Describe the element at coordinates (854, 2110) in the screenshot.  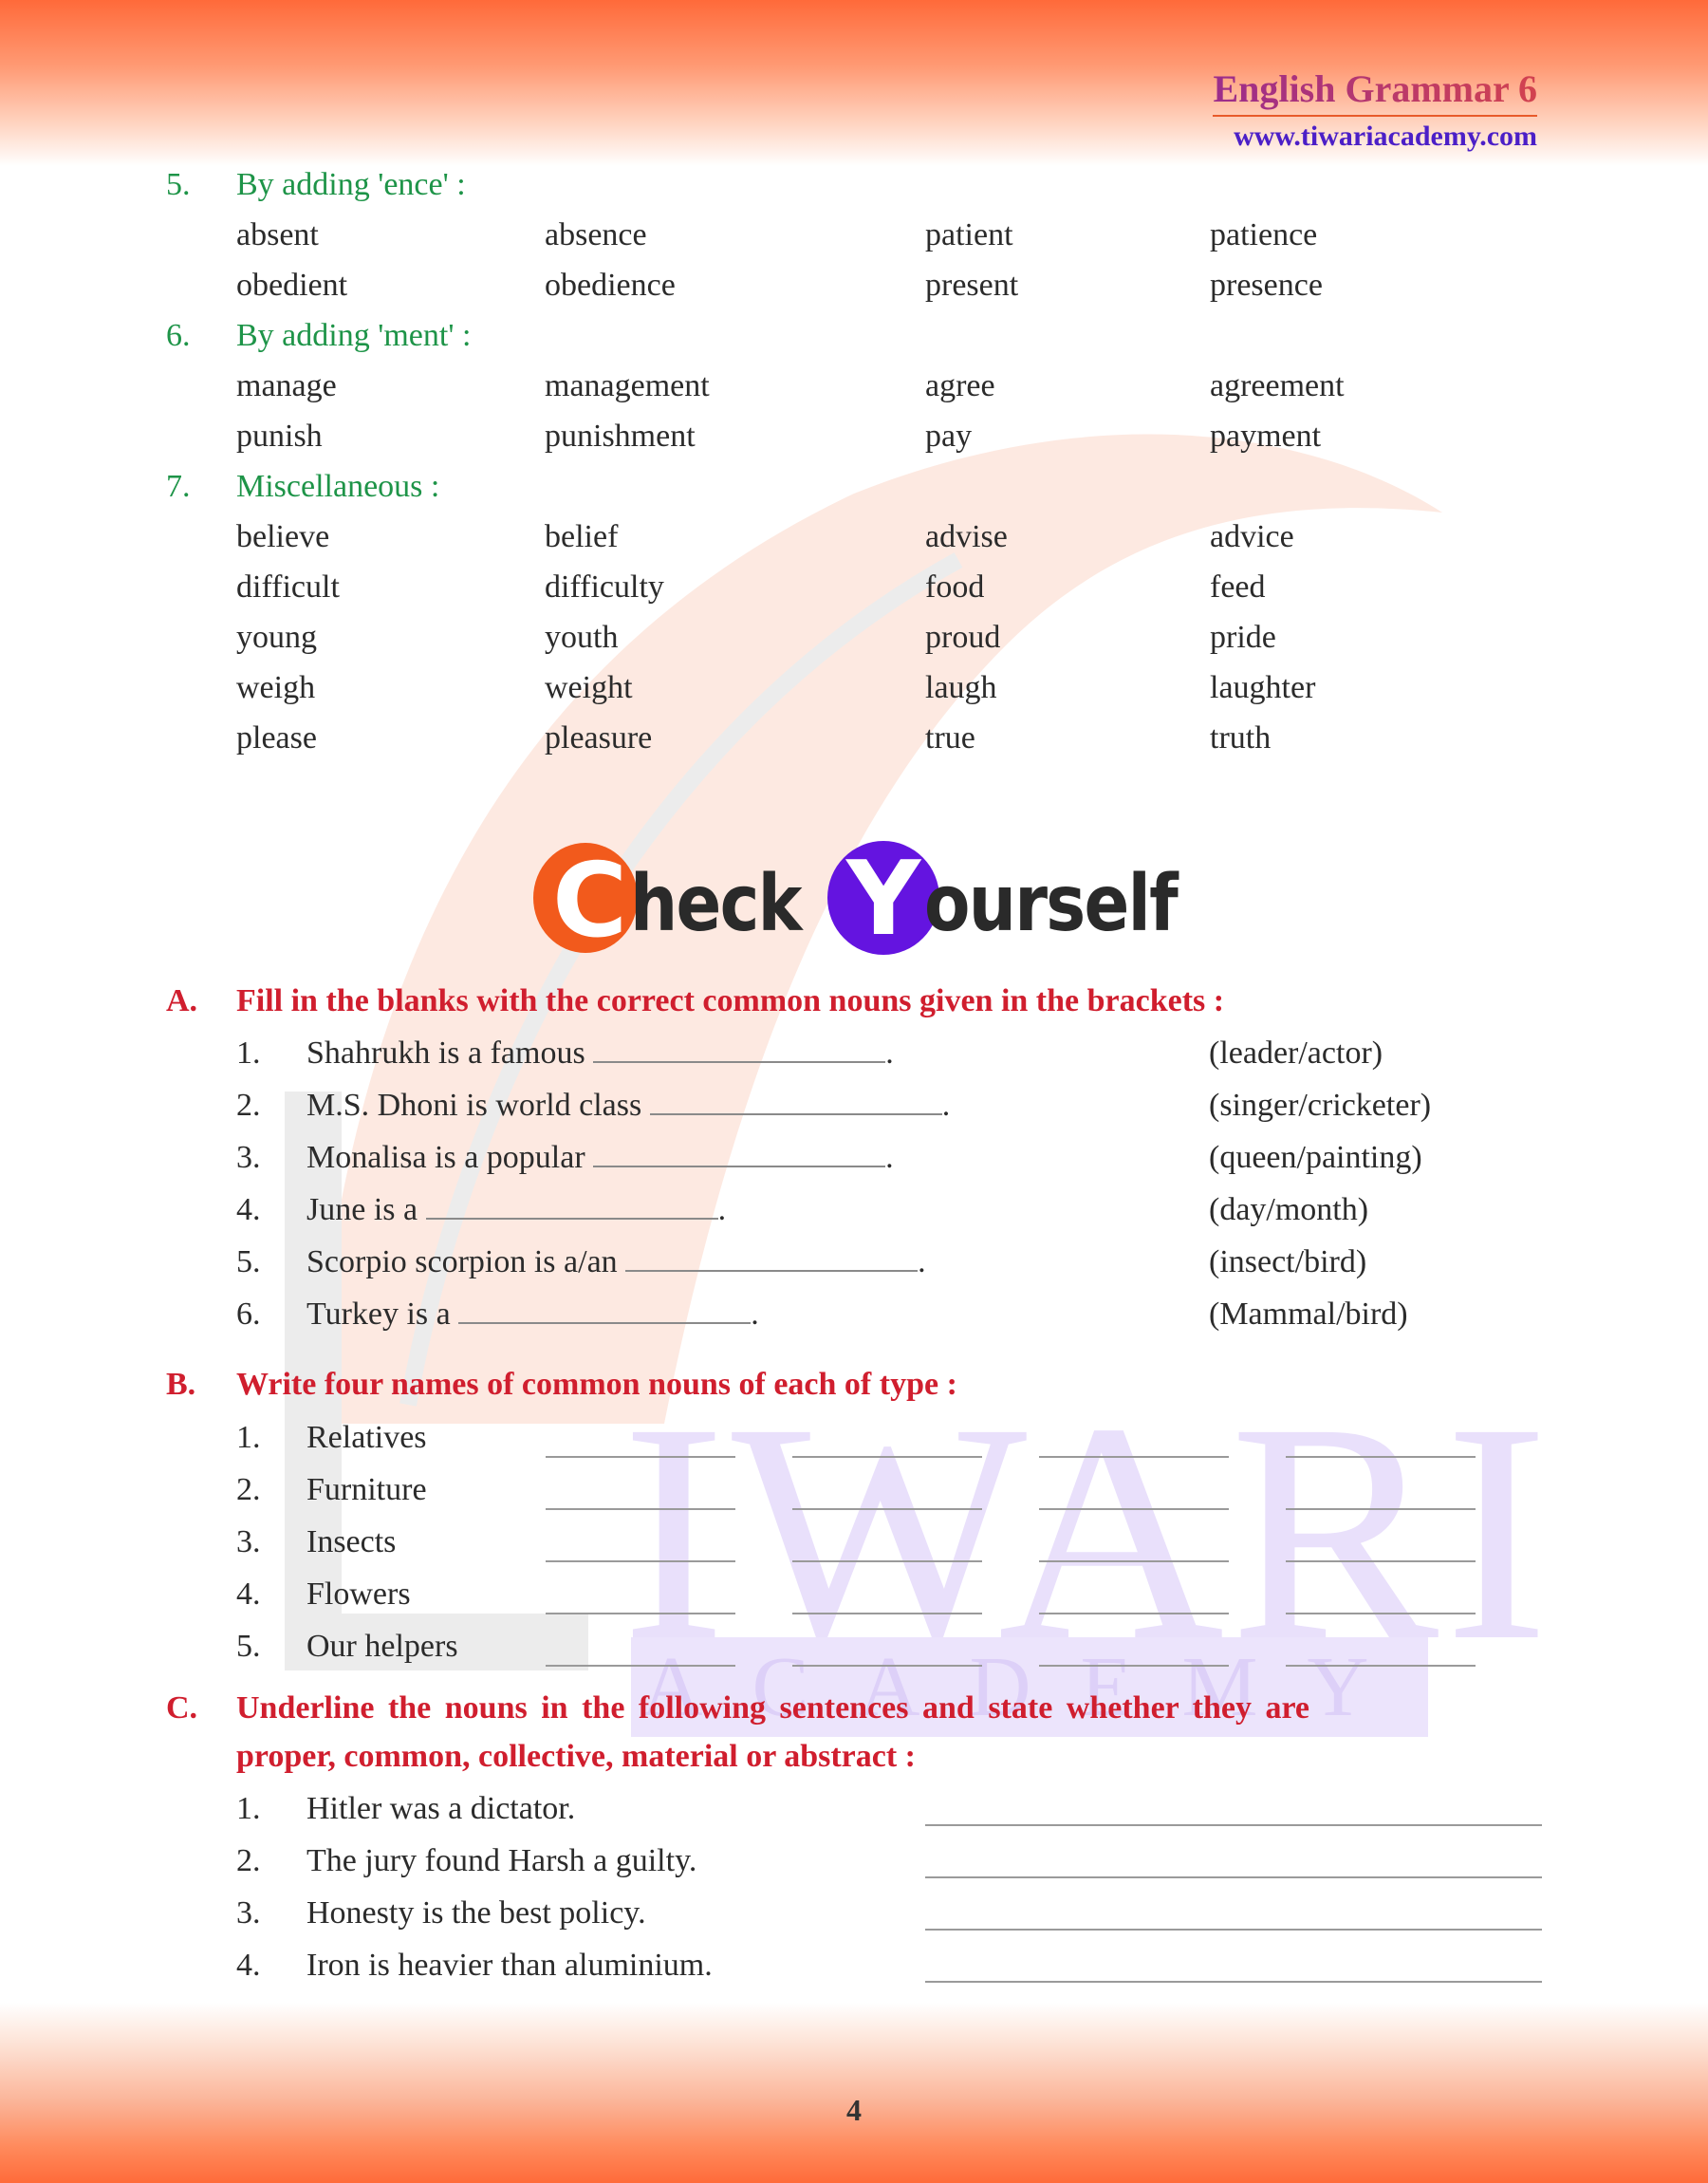
I see `page-number: 4` at that location.